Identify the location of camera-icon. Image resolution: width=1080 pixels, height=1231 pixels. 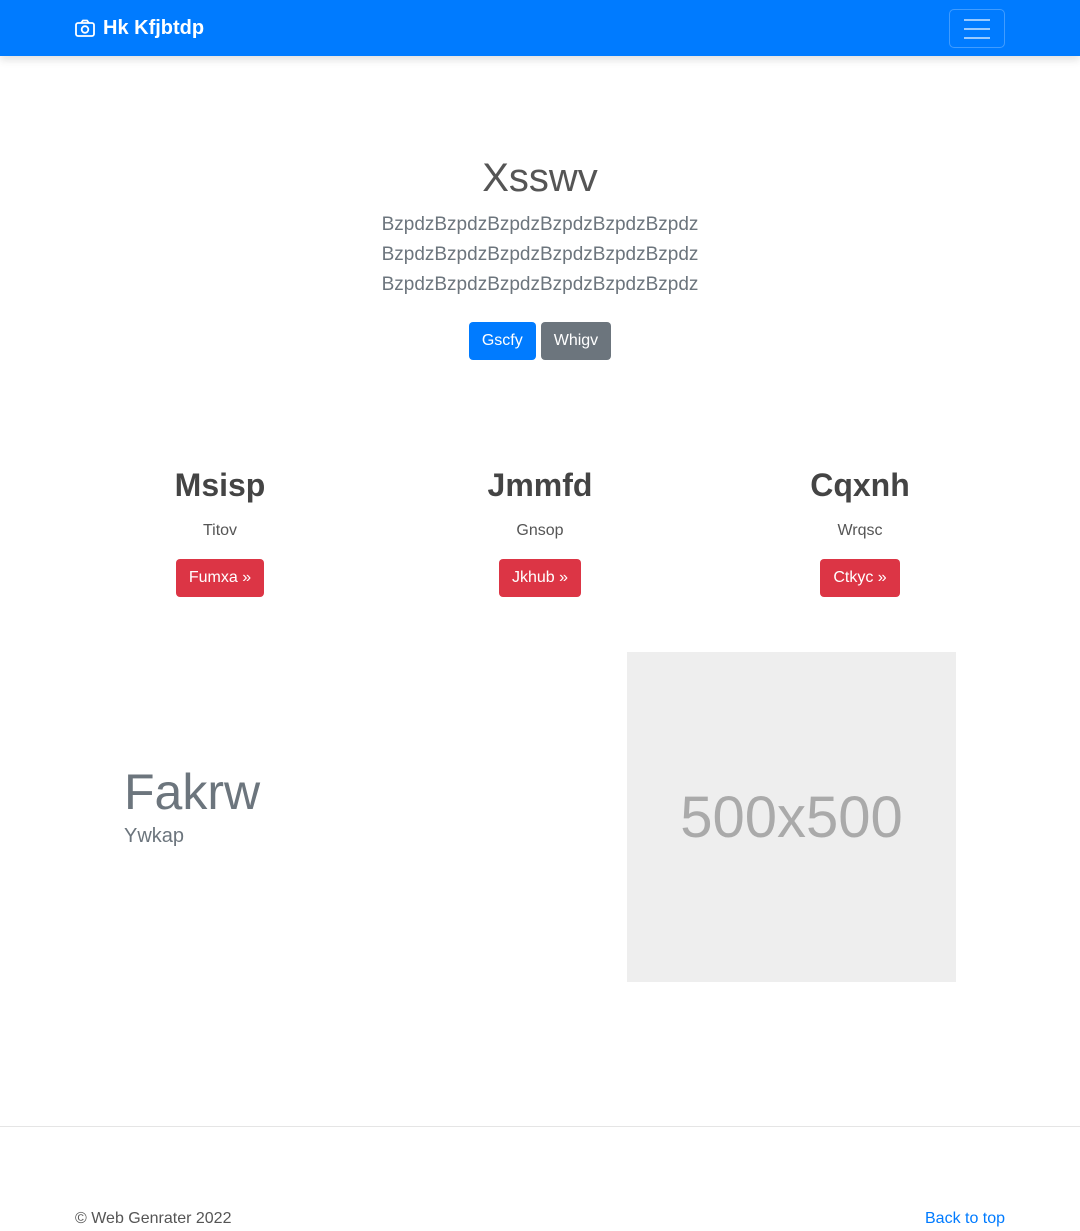
(85, 28).